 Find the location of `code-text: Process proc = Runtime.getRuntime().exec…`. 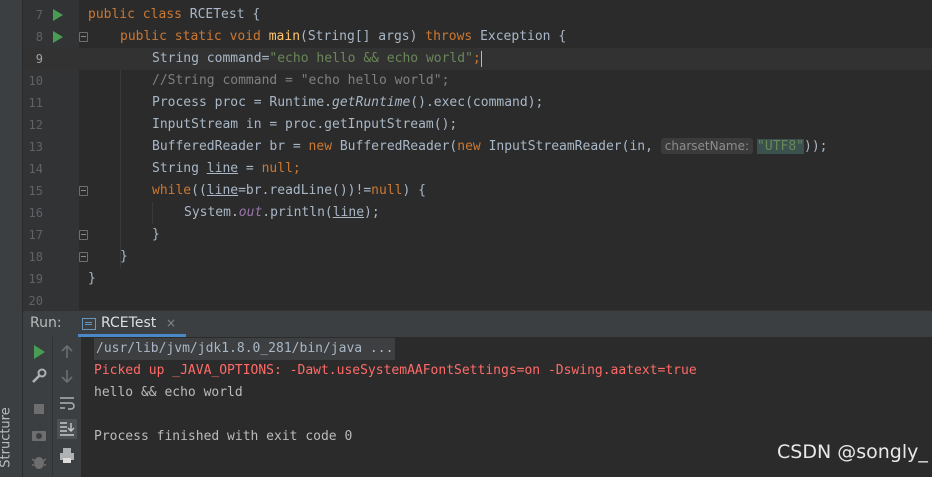

code-text: Process proc = Runtime.getRuntime().exec… is located at coordinates (348, 102).